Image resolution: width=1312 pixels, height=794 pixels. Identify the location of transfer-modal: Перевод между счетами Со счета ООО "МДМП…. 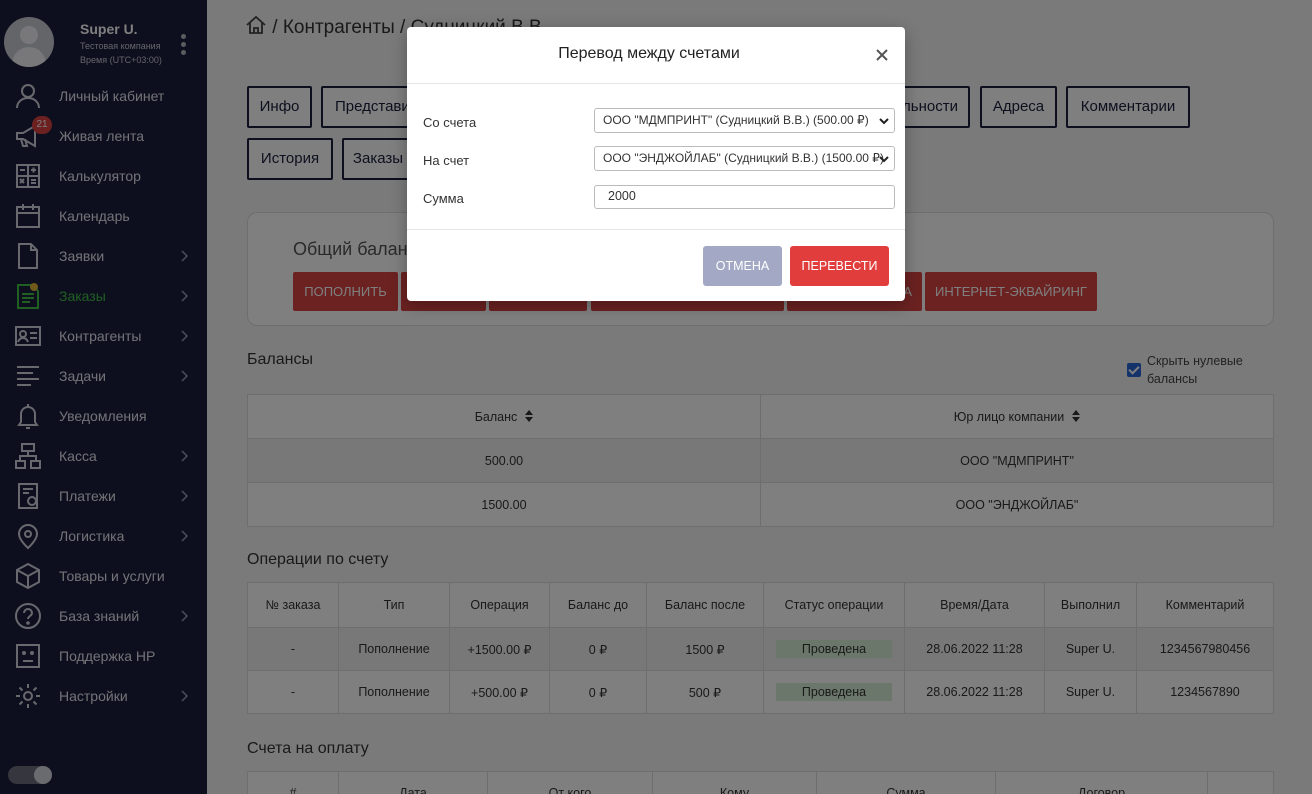
(656, 164).